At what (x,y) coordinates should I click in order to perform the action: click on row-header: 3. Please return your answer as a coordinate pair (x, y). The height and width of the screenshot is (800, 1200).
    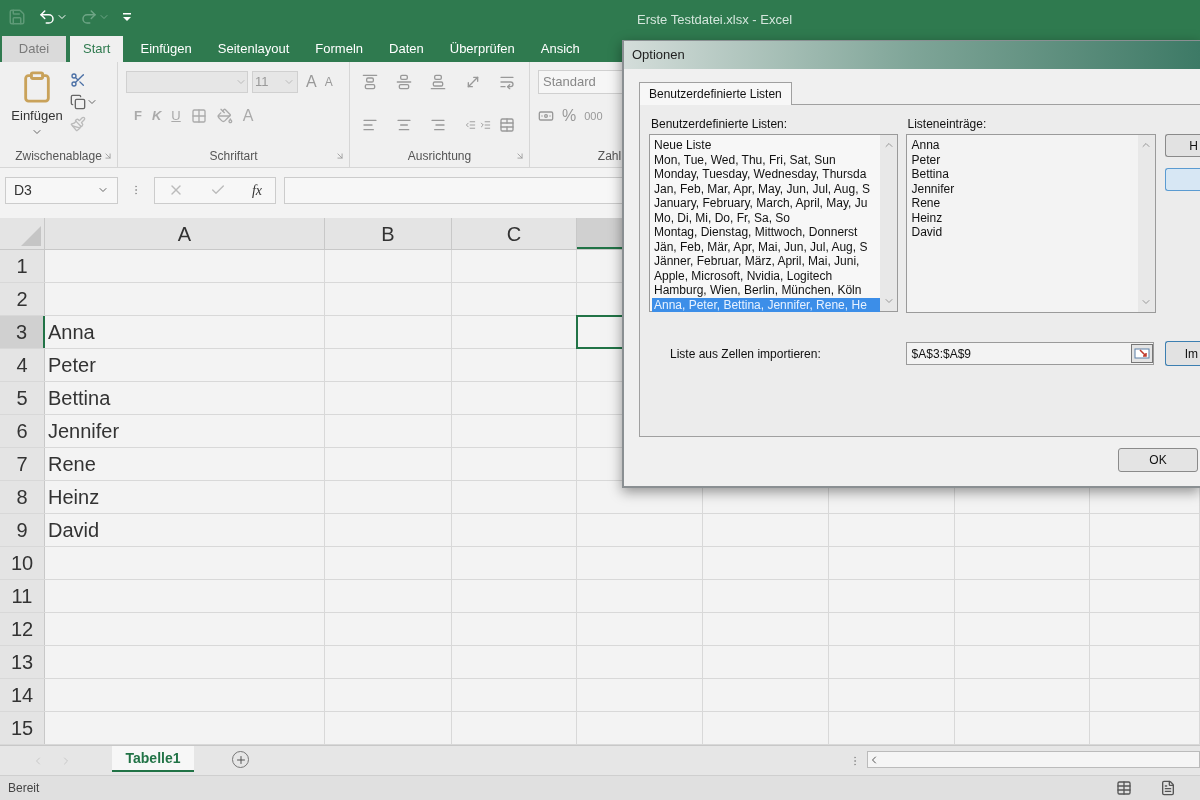
    Looking at the image, I should click on (22, 332).